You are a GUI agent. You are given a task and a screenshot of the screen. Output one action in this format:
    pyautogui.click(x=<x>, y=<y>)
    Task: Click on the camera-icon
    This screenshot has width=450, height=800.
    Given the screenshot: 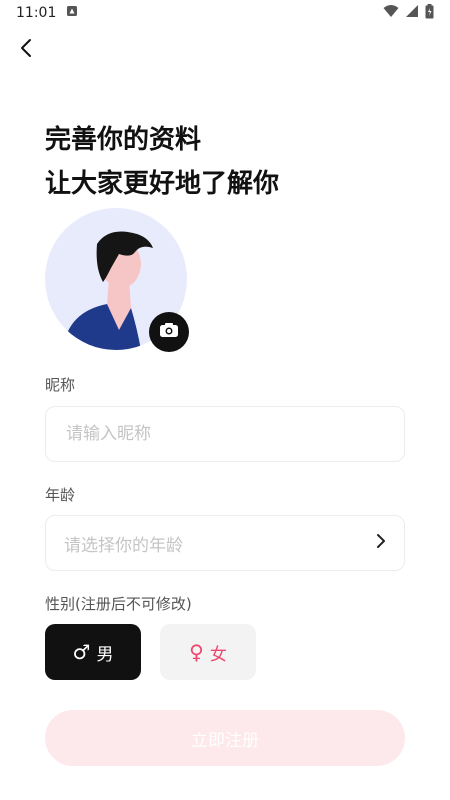 What is the action you would take?
    pyautogui.click(x=169, y=332)
    